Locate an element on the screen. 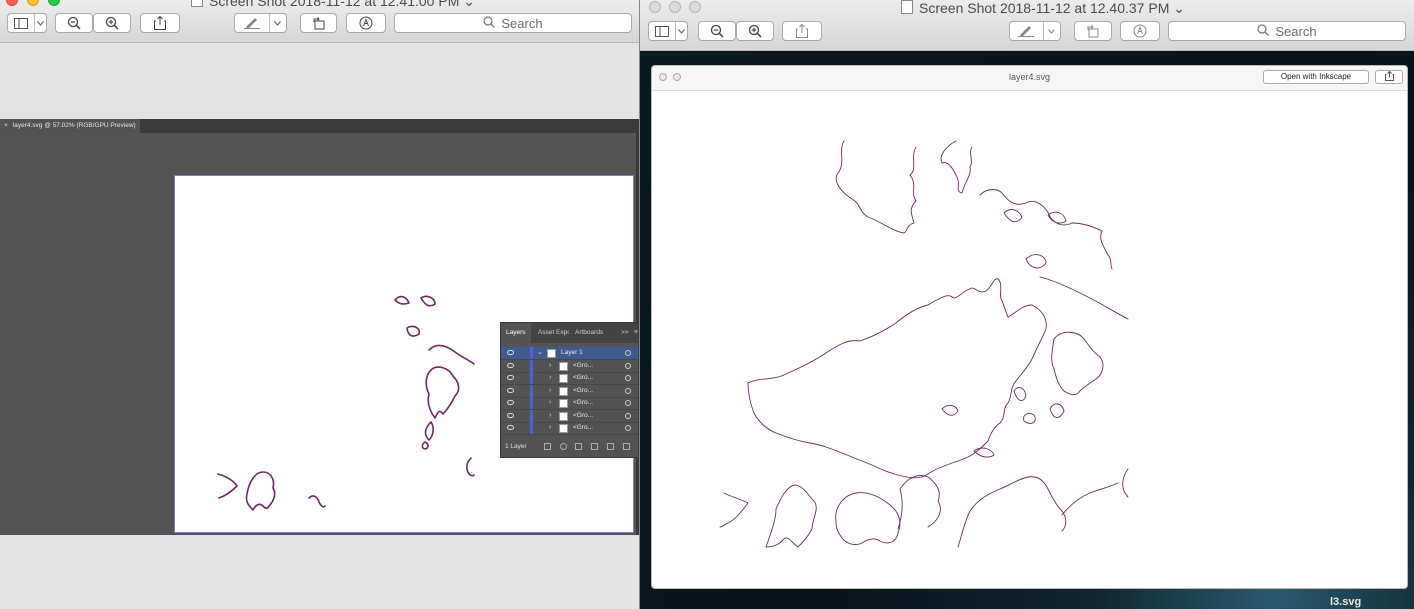  new-sublayer-icon is located at coordinates (594, 446).